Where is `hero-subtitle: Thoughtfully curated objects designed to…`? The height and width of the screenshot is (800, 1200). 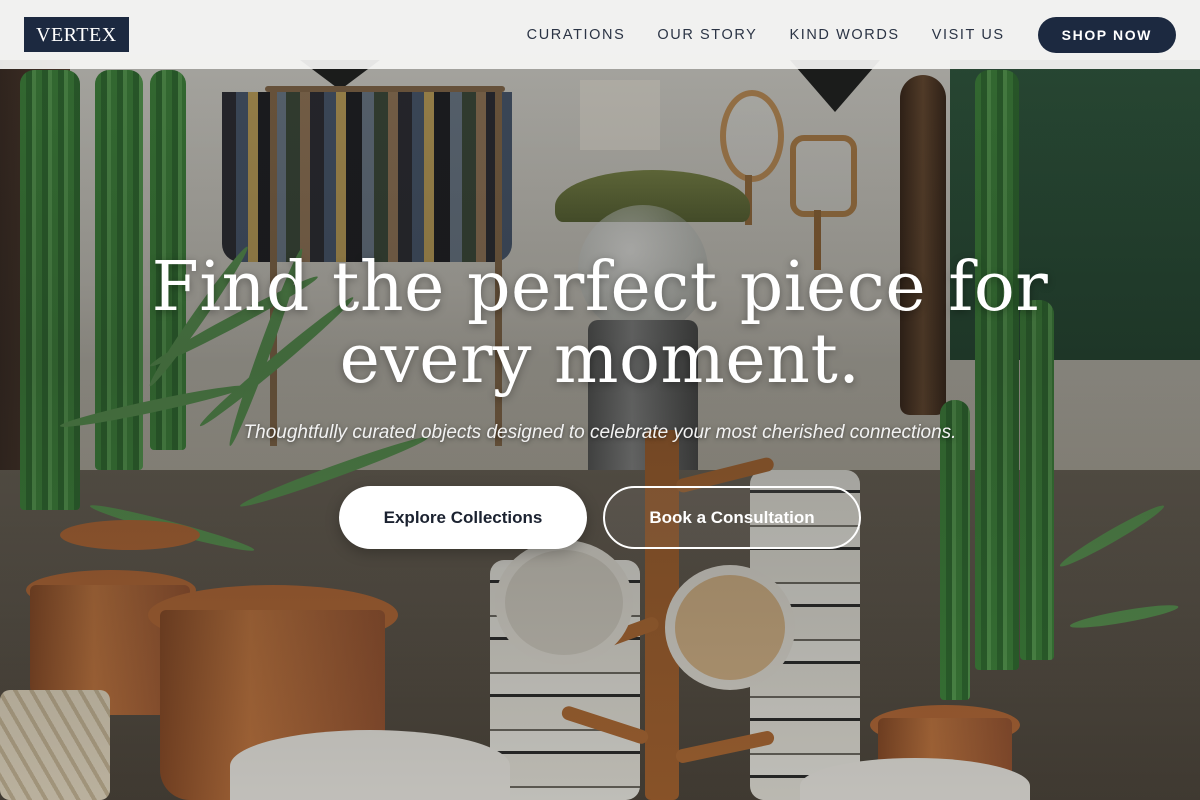
hero-subtitle: Thoughtfully curated objects designed to… is located at coordinates (600, 432).